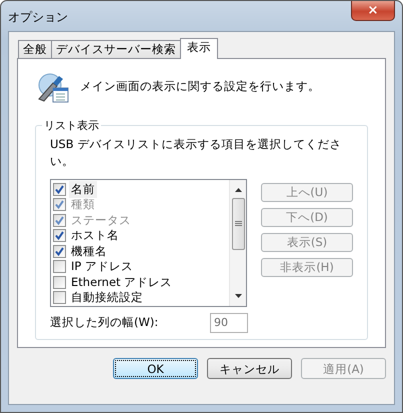 The width and height of the screenshot is (403, 413). What do you see at coordinates (238, 224) in the screenshot?
I see `scroll-thumb` at bounding box center [238, 224].